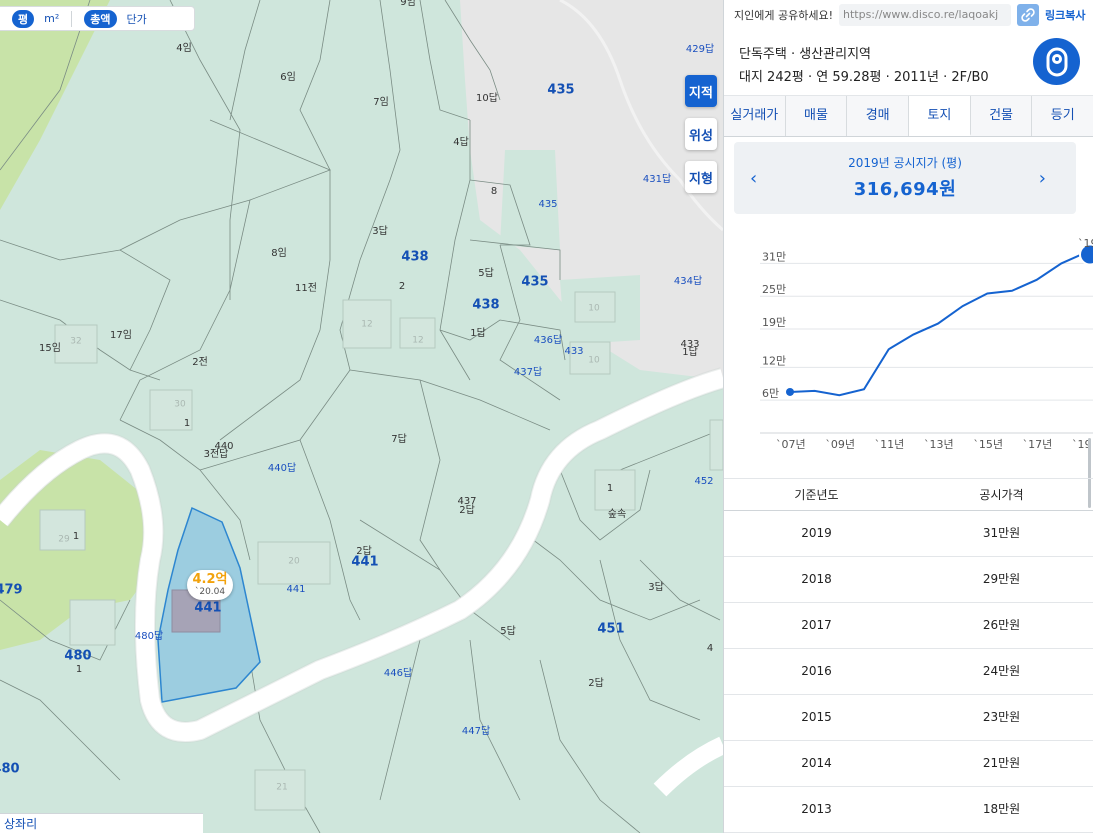 The image size is (1093, 833). Describe the element at coordinates (180, 404) in the screenshot. I see `parcel-label: 30` at that location.